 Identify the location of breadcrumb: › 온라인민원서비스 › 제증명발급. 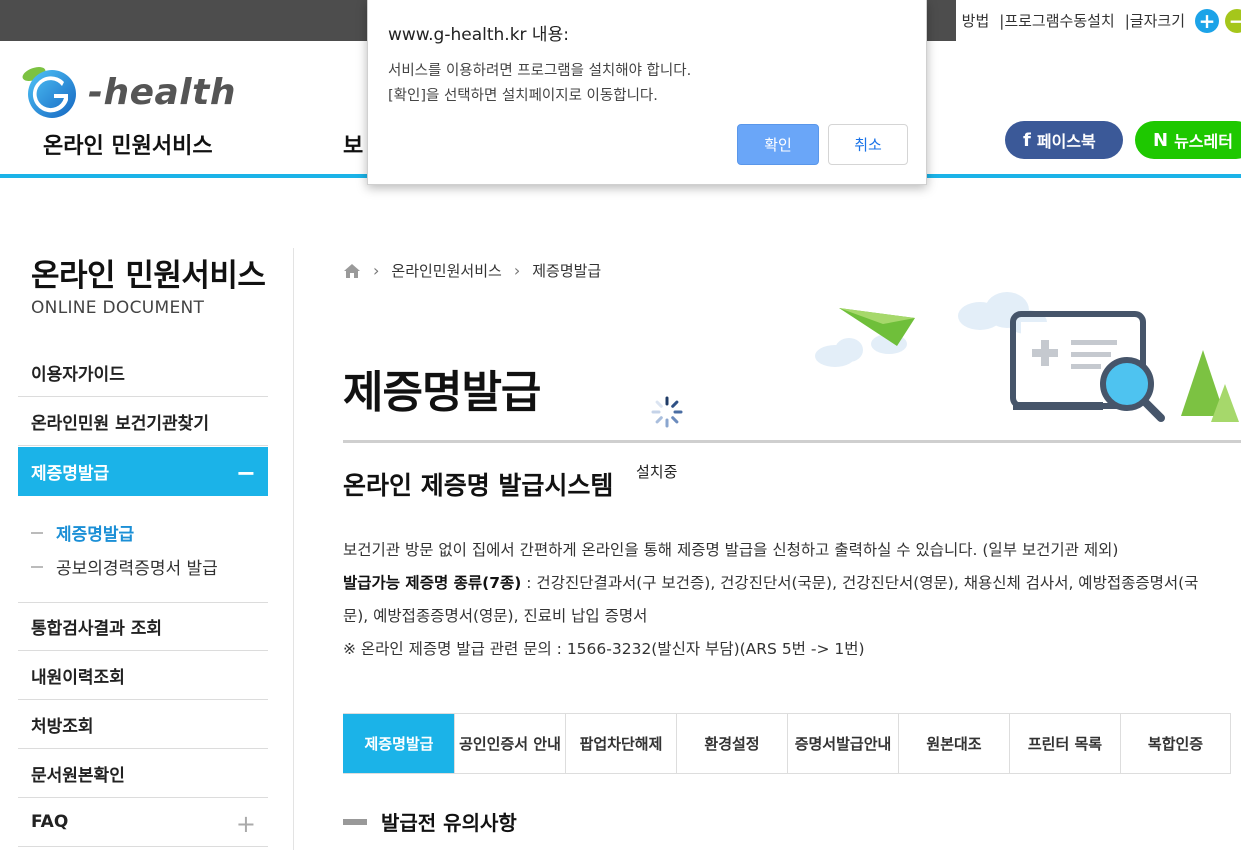
(472, 270).